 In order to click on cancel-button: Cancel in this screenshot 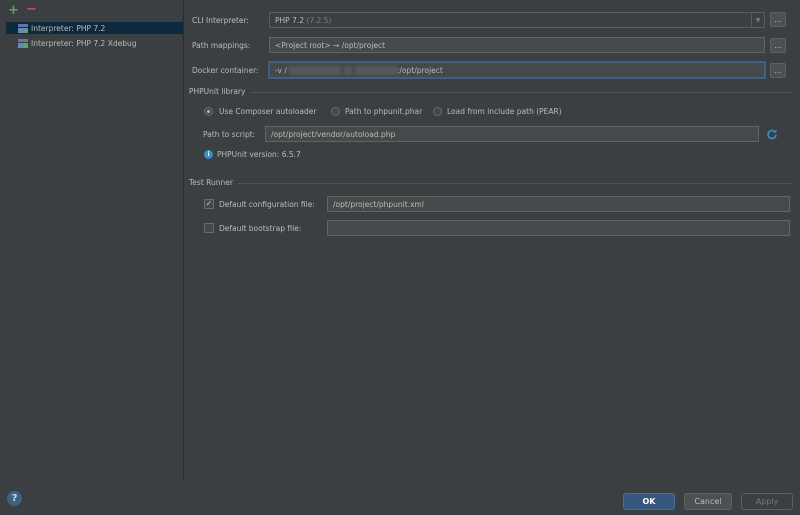, I will do `click(708, 501)`.